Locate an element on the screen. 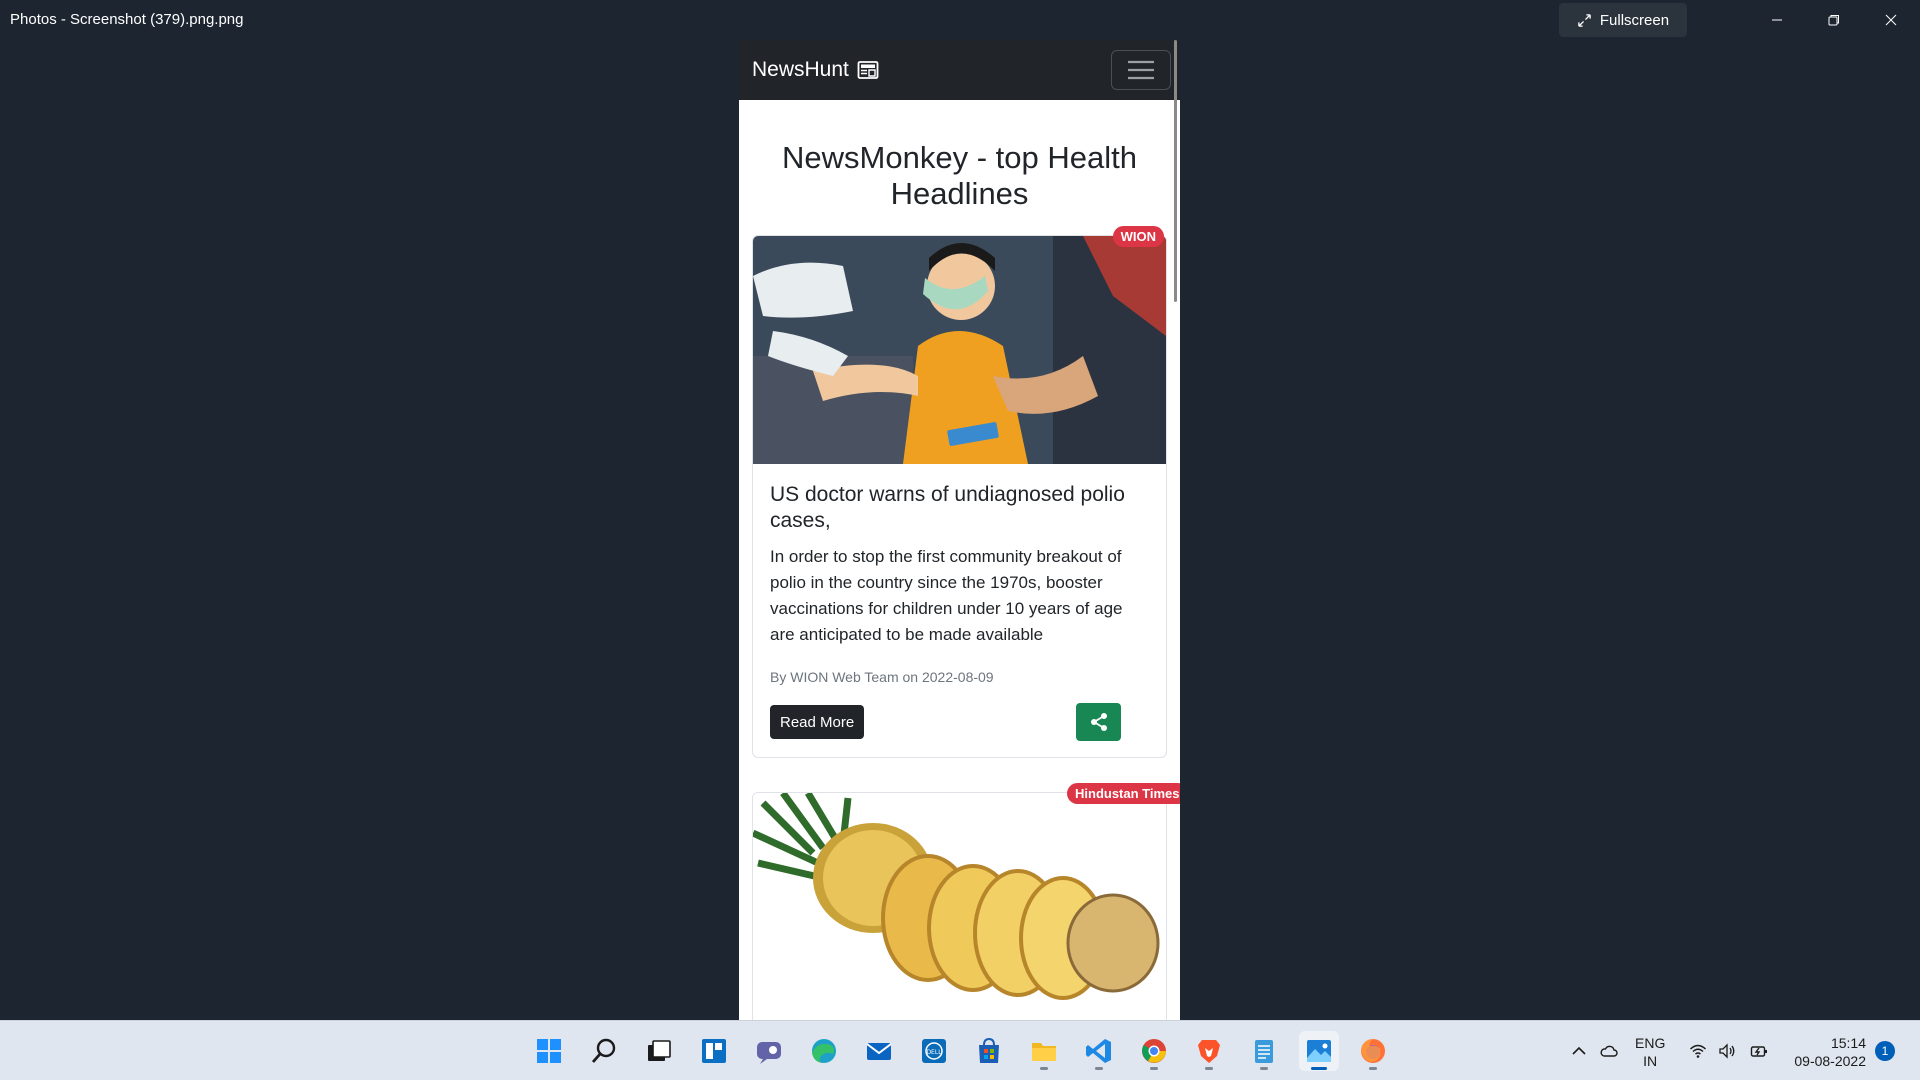 The height and width of the screenshot is (1080, 1920). notepad-icon is located at coordinates (1264, 1051).